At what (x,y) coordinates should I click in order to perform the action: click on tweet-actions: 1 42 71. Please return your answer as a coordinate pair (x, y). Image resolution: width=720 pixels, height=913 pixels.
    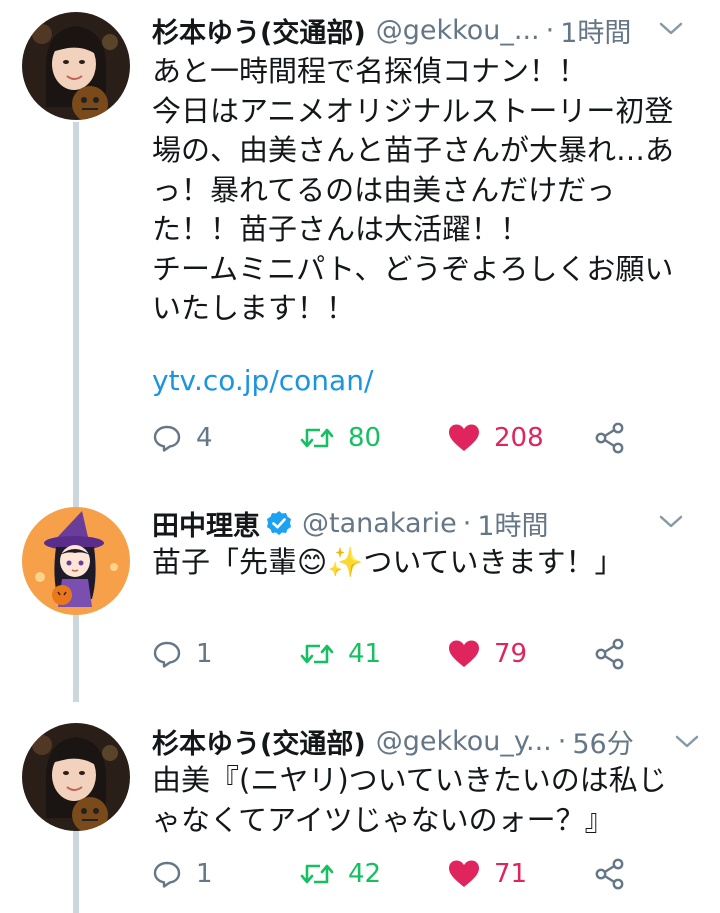
    Looking at the image, I should click on (436, 874).